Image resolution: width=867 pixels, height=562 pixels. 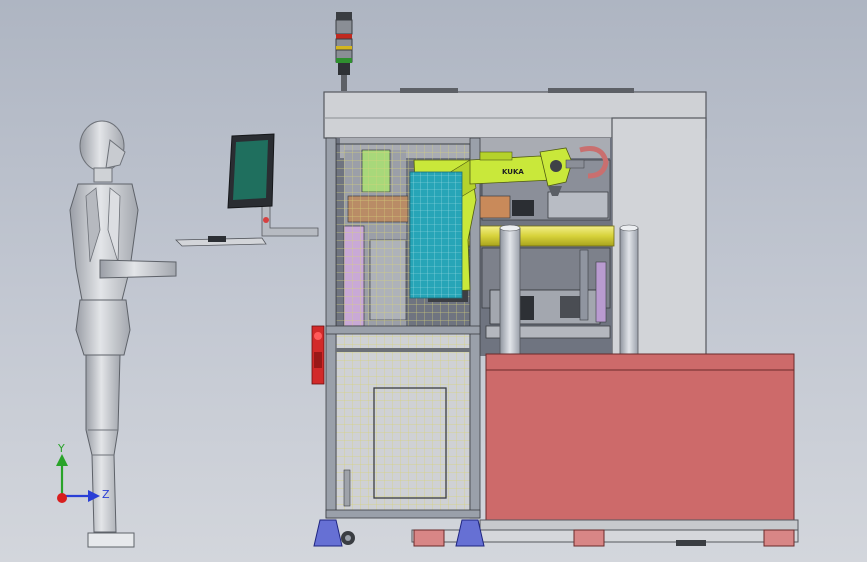 What do you see at coordinates (513, 172) in the screenshot?
I see `robot-brand-label: KUKA` at bounding box center [513, 172].